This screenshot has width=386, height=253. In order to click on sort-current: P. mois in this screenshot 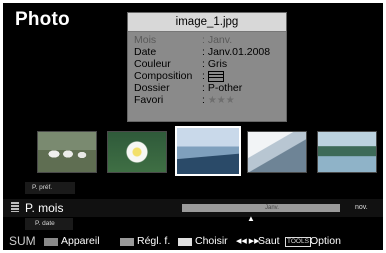, I will do `click(44, 208)`.